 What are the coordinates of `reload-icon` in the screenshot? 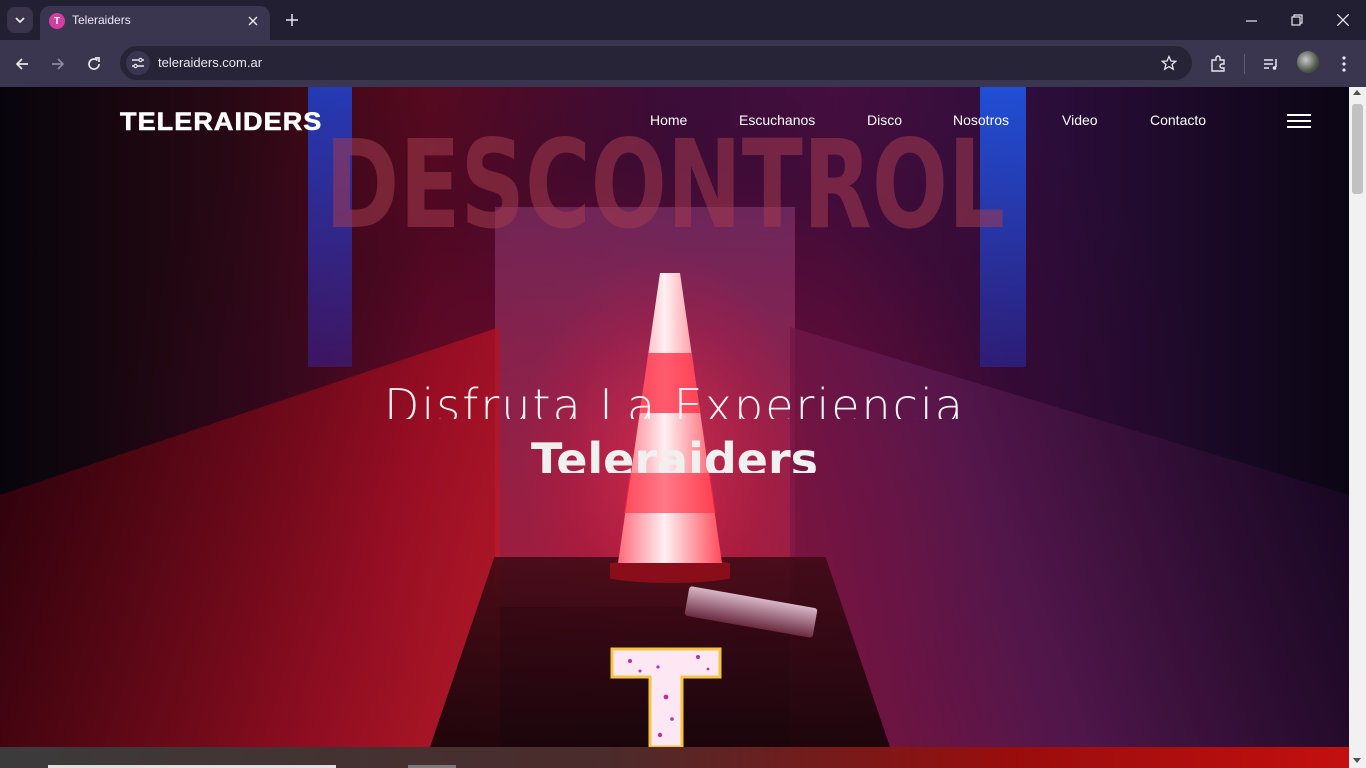 It's located at (94, 63).